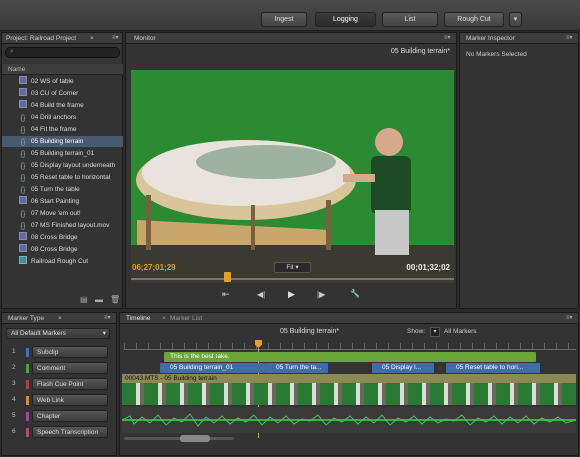 Image resolution: width=580 pixels, height=457 pixels. Describe the element at coordinates (136, 318) in the screenshot. I see `timeline-tab: Timeline` at that location.